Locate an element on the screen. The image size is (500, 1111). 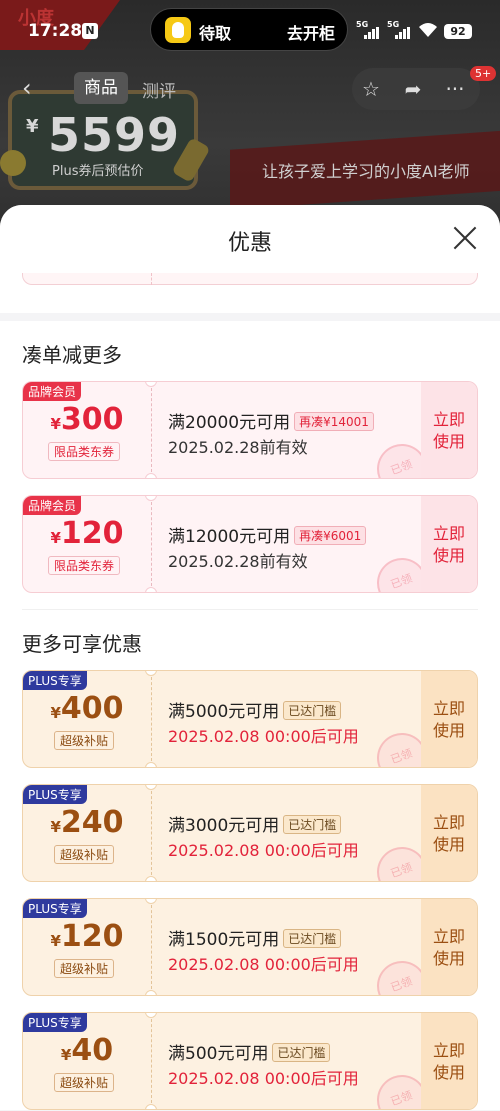
price-currency: ¥ is located at coordinates (32, 126).